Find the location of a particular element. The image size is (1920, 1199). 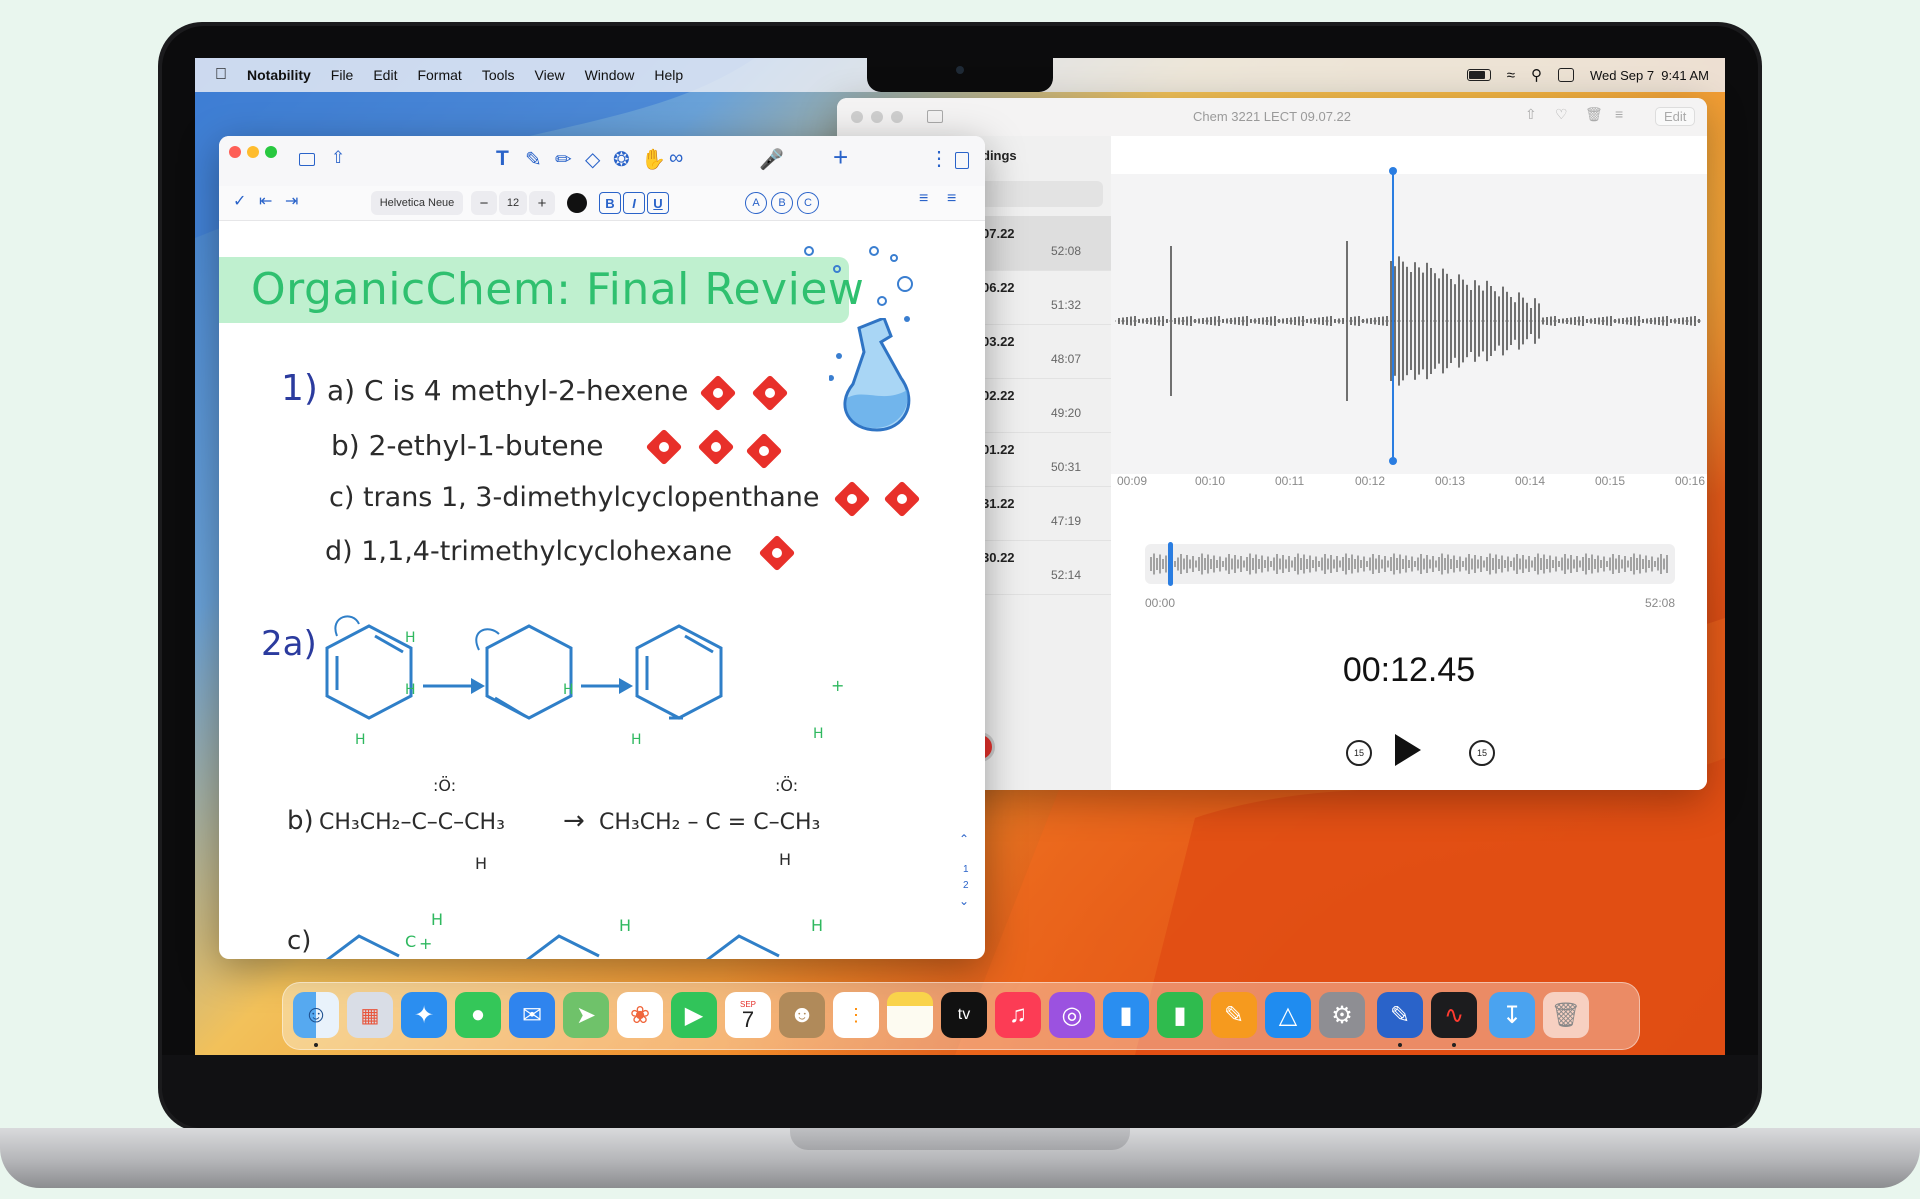

menu-file: File is located at coordinates (342, 75).